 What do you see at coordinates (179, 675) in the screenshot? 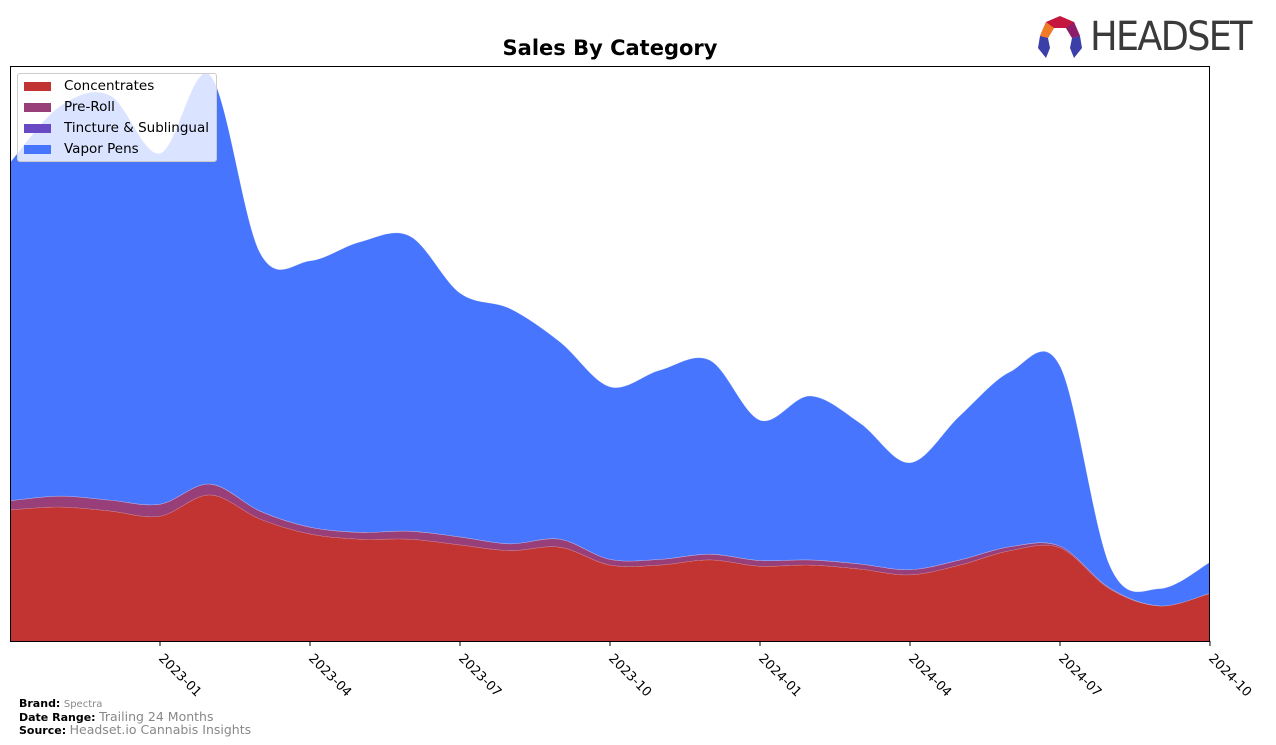
I see `x-tick-label: 2023-01` at bounding box center [179, 675].